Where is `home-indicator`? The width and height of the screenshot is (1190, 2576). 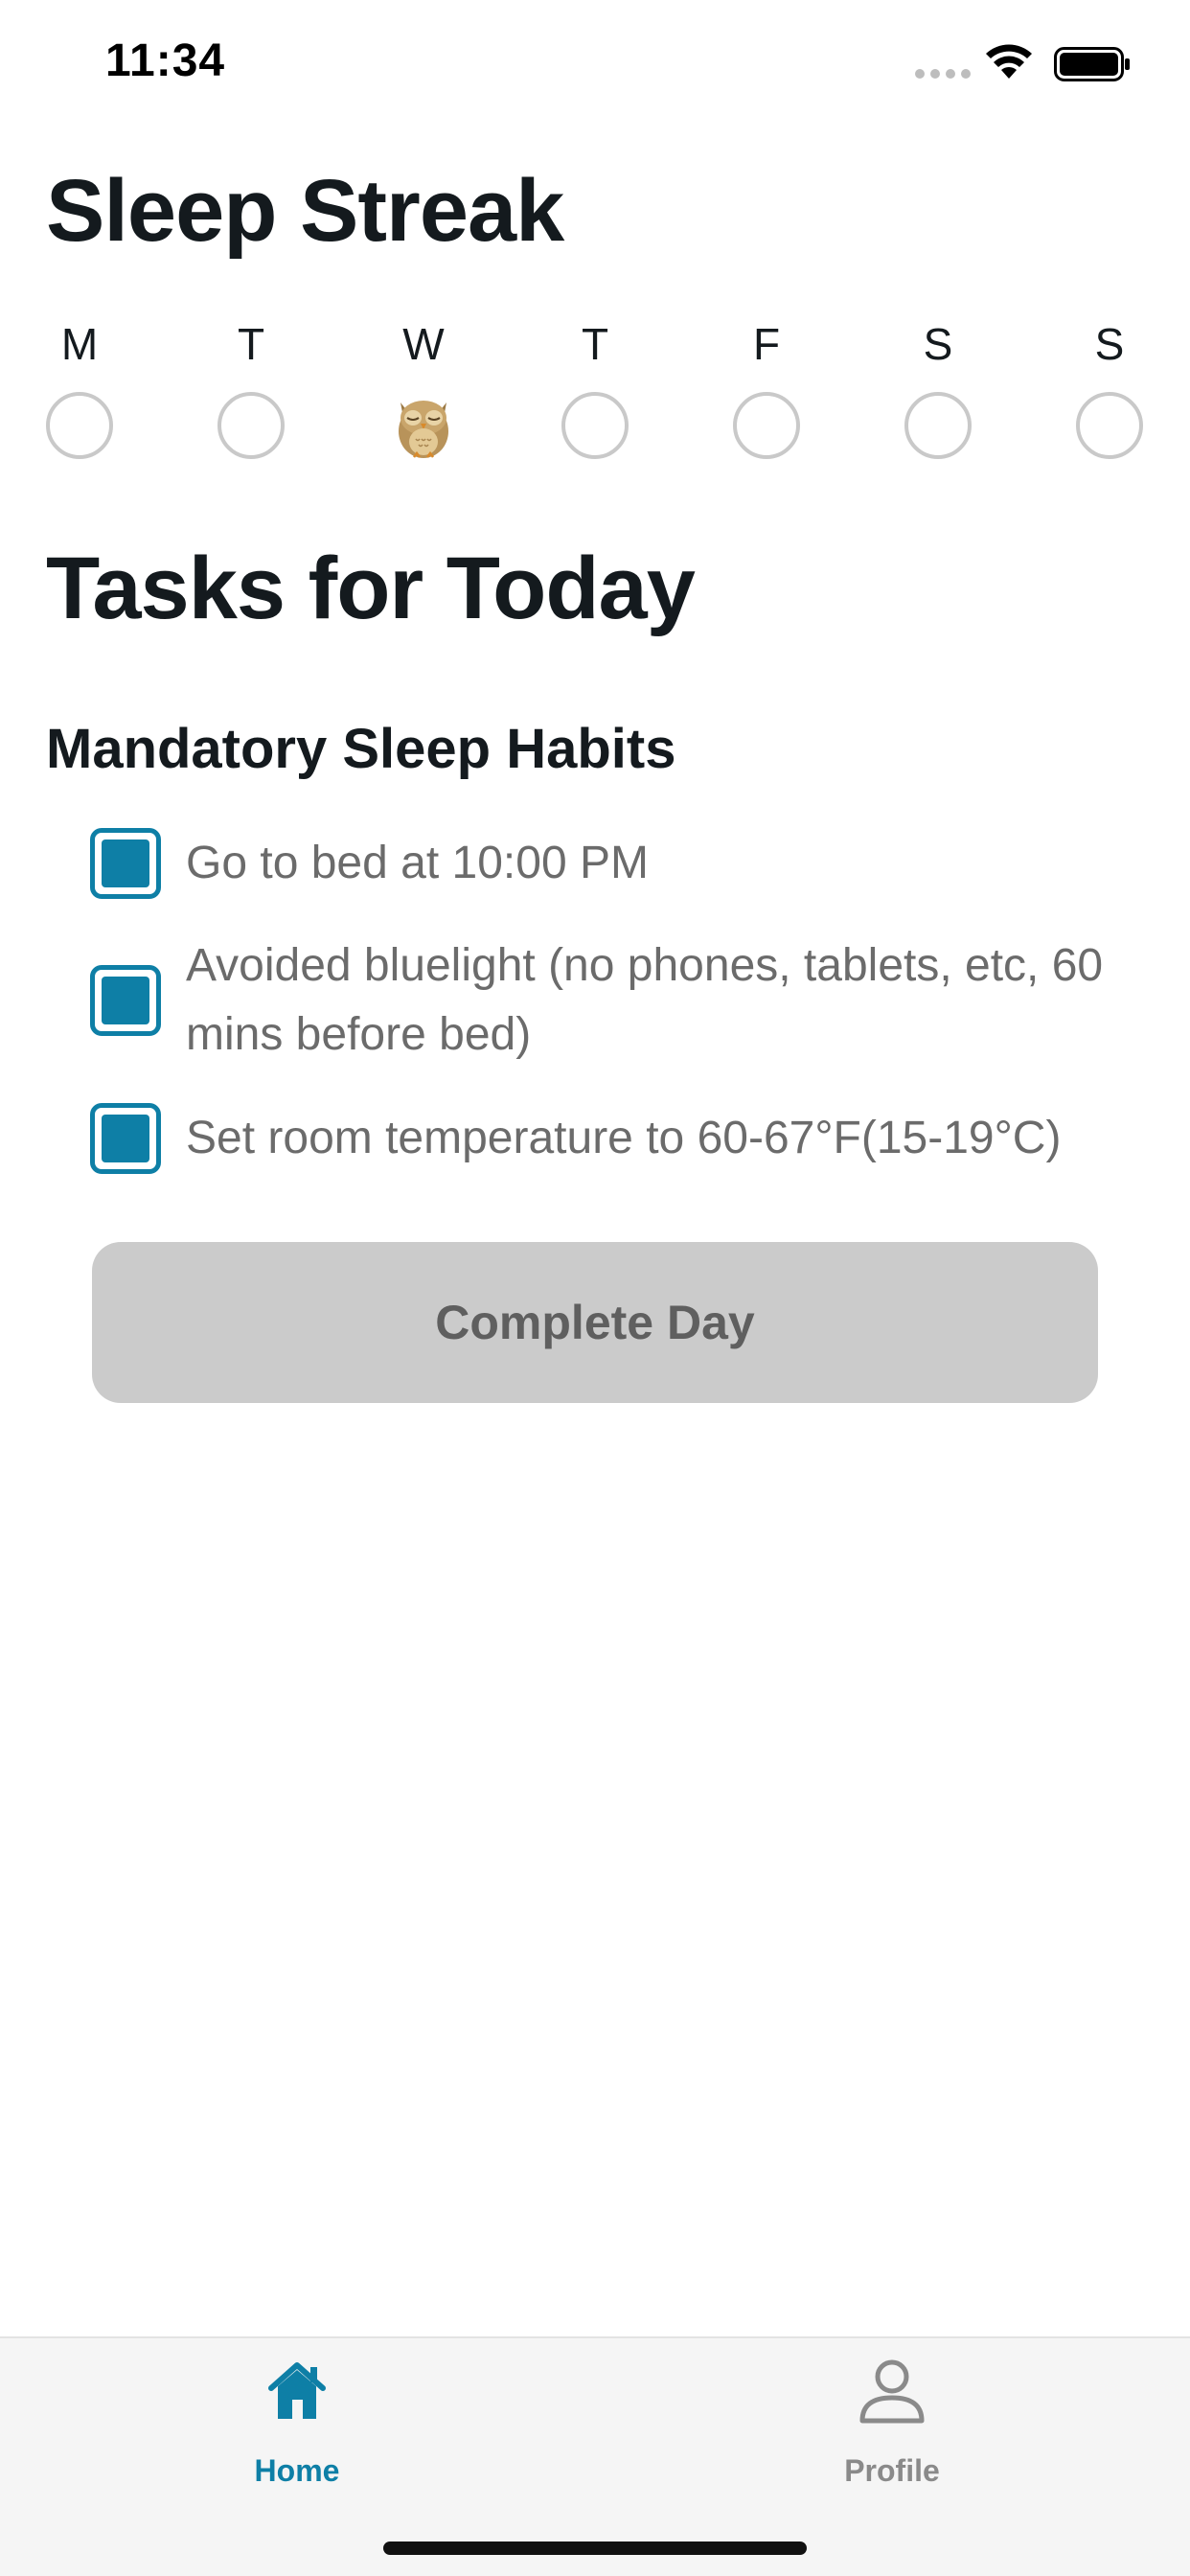
home-indicator is located at coordinates (595, 2548).